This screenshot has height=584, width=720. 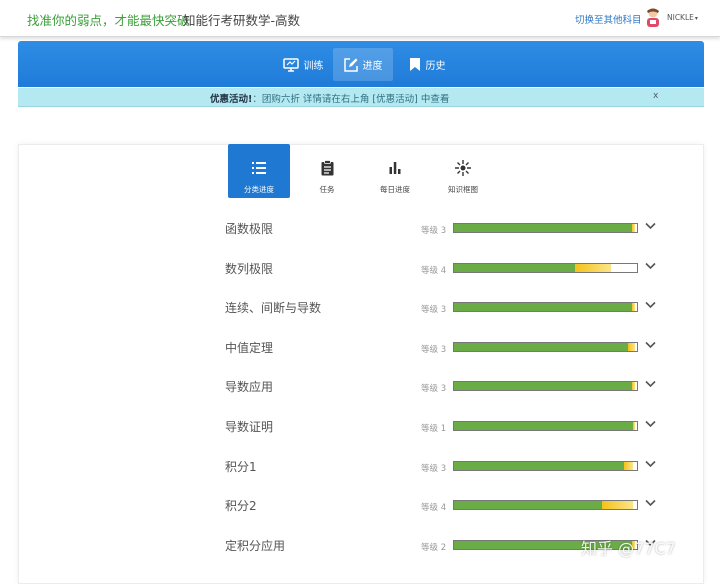 I want to click on watermark: 知乎 @77C7, so click(x=628, y=548).